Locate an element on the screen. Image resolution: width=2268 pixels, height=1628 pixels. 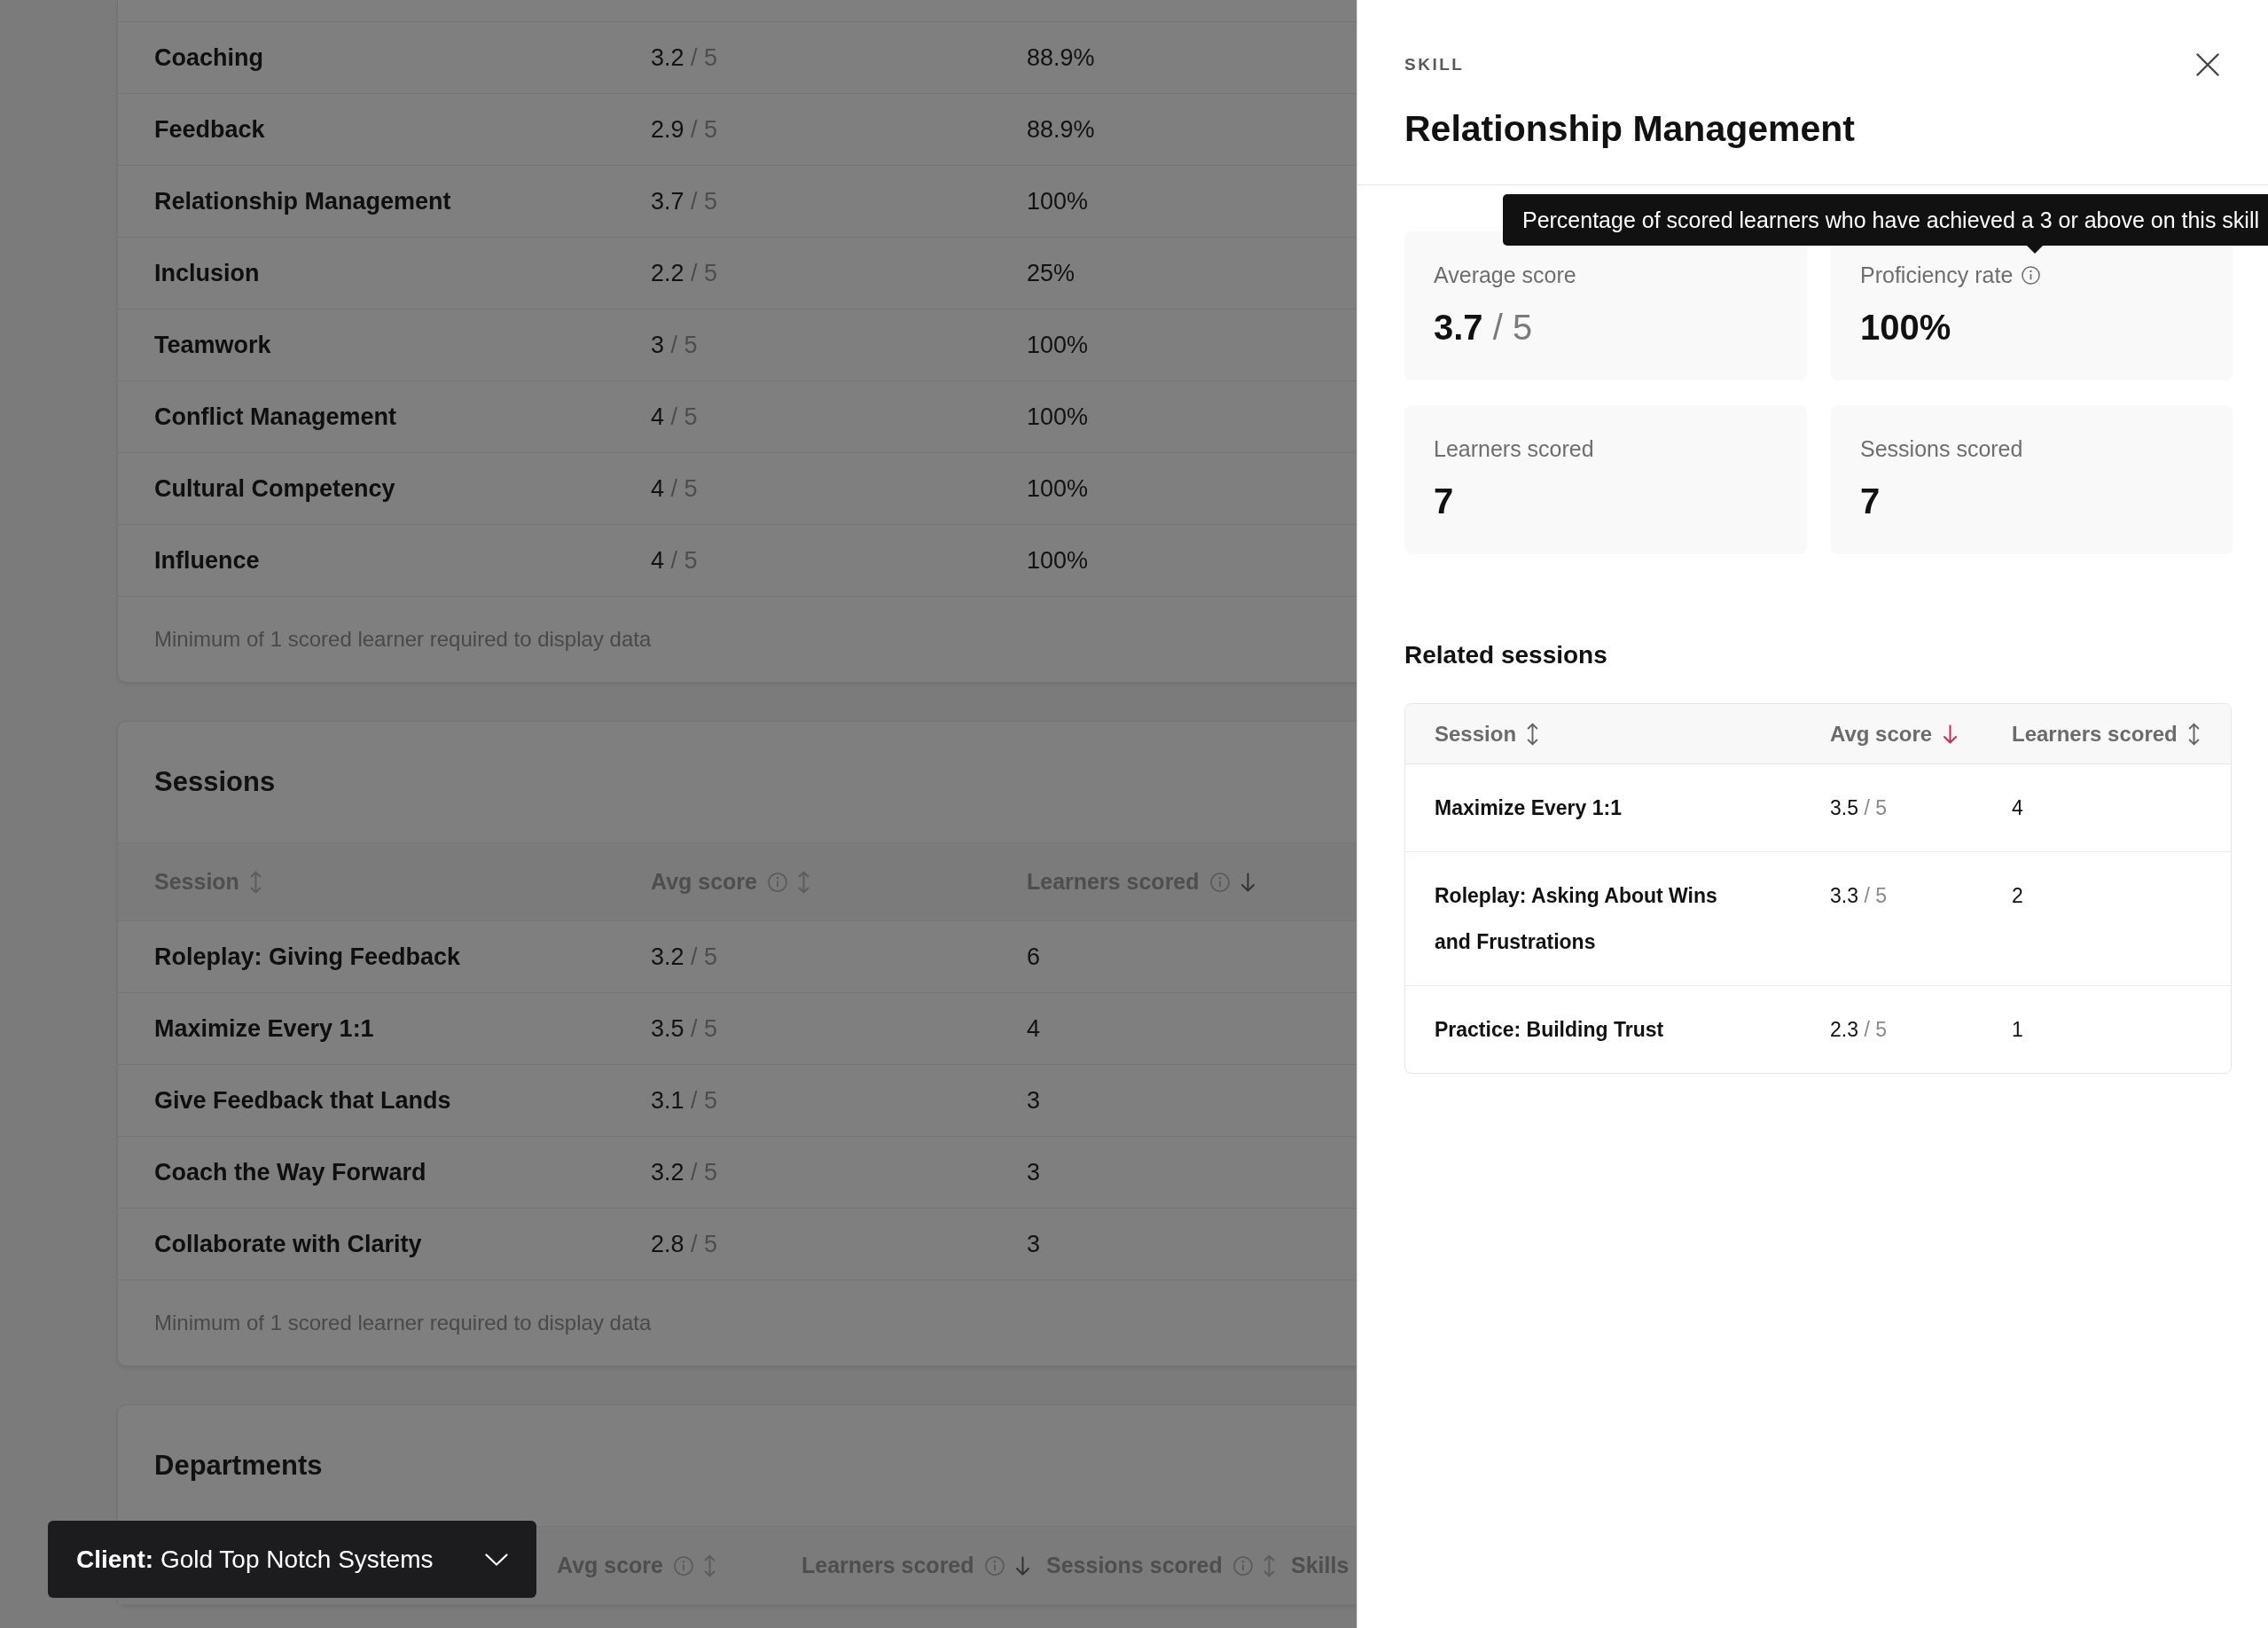
column-header: Learners scored is located at coordinates (2106, 734).